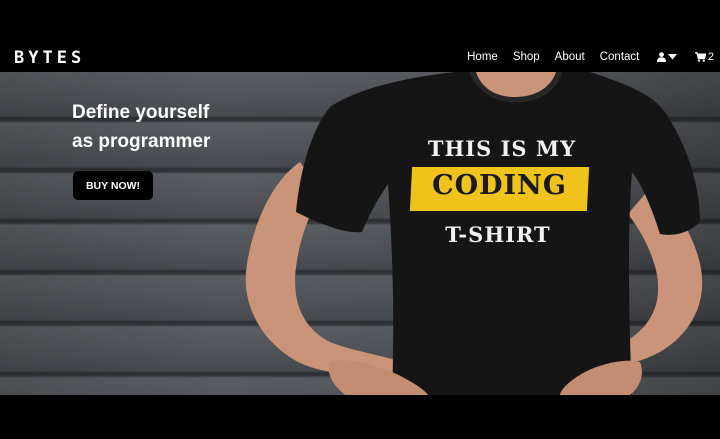 Image resolution: width=720 pixels, height=439 pixels. I want to click on navbar: BYTES Home Shop About Contact 2, so click(360, 57).